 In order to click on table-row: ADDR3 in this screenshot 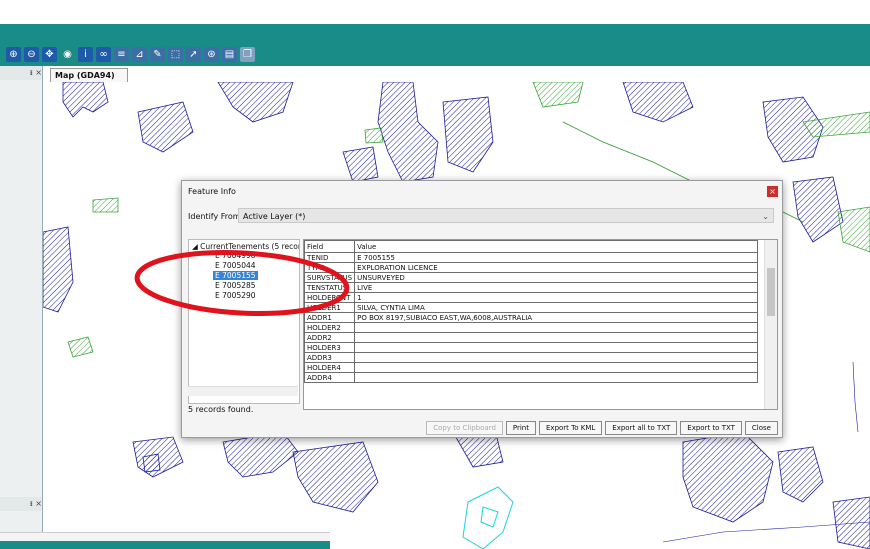, I will do `click(531, 357)`.